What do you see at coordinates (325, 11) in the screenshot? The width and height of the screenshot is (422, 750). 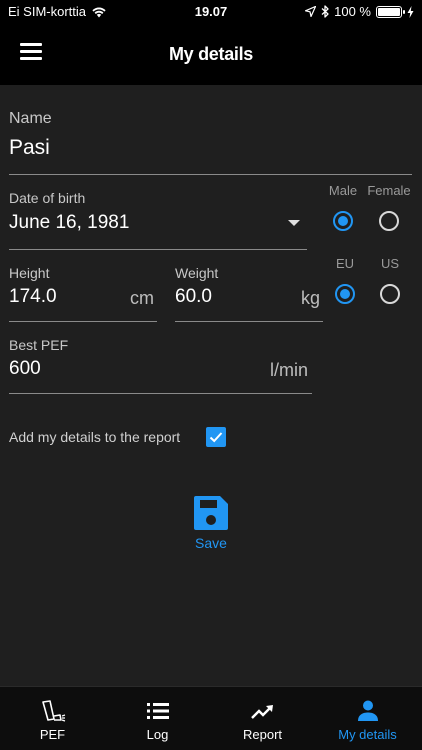 I see `bluetooth-icon` at bounding box center [325, 11].